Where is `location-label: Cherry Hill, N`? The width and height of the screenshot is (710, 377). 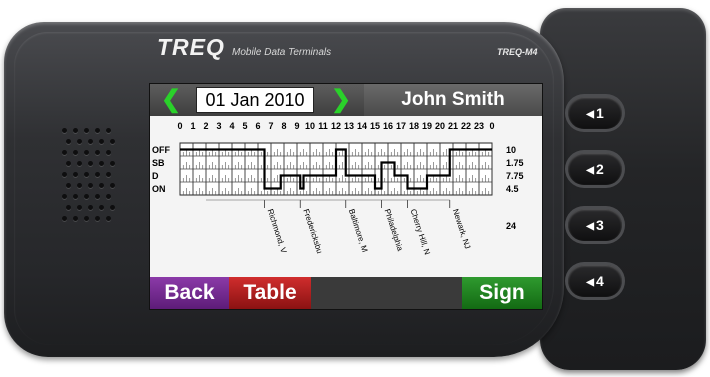
location-label: Cherry Hill, N is located at coordinates (420, 232).